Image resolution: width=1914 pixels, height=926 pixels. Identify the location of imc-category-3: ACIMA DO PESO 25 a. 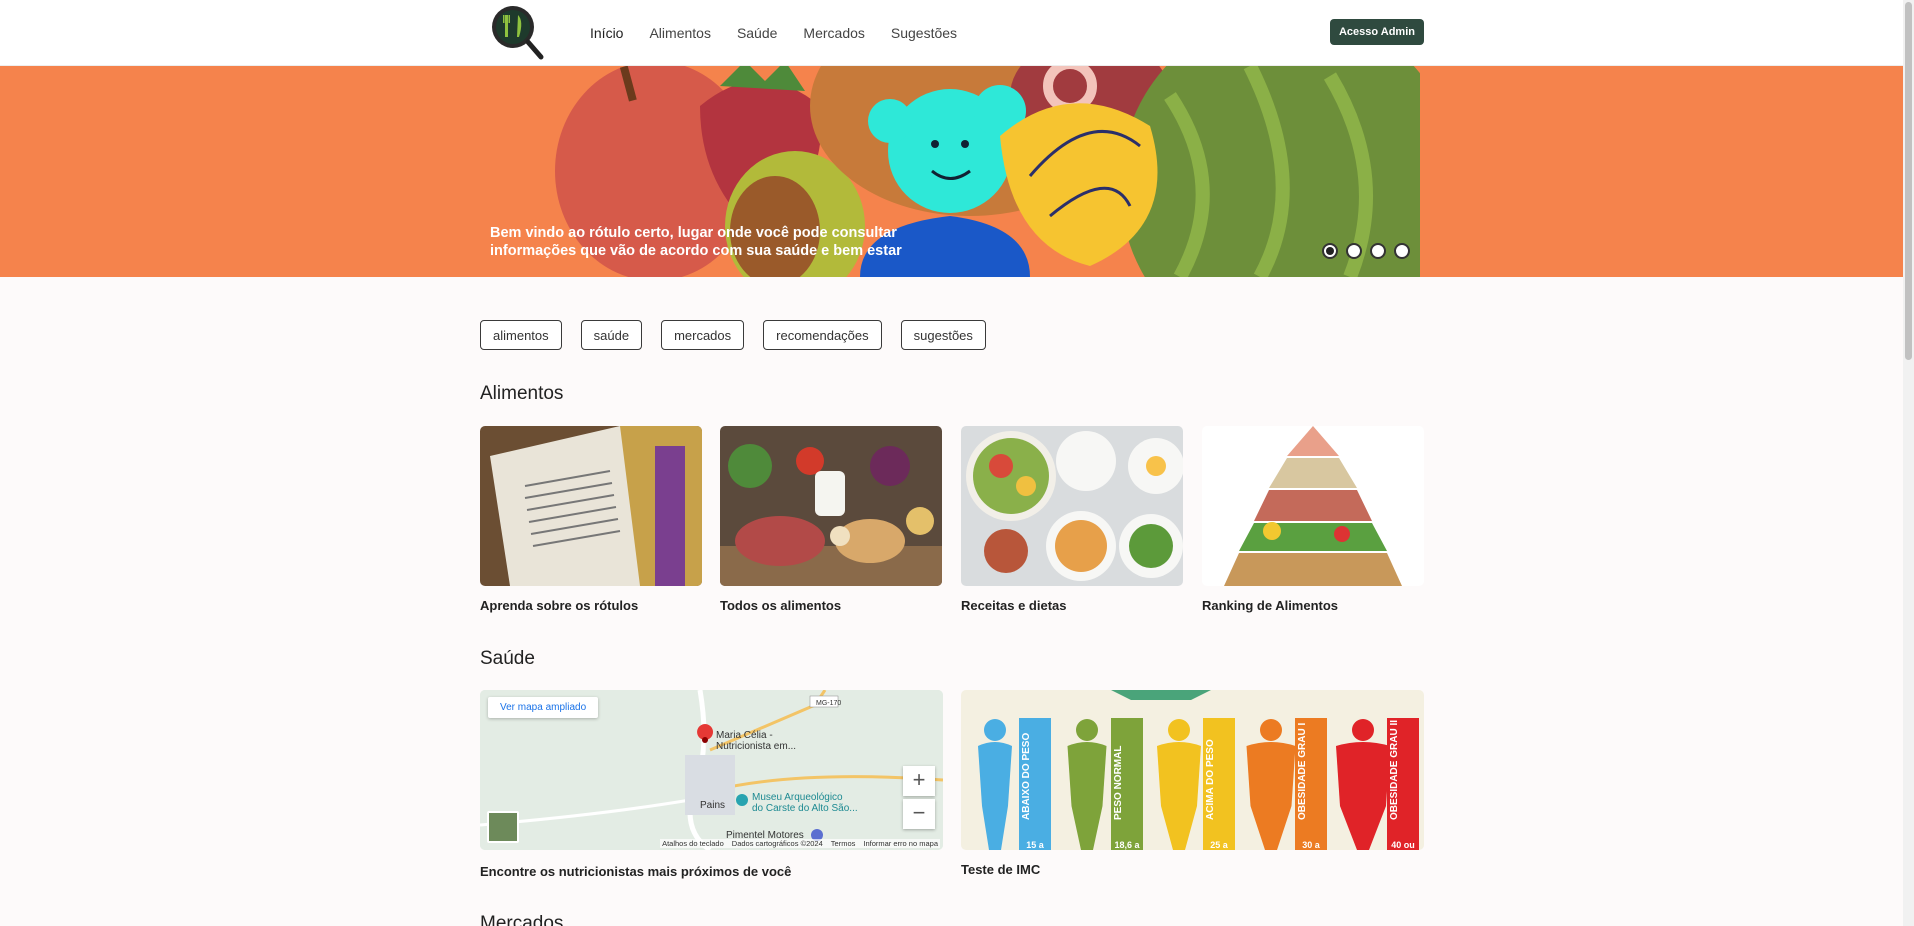
(1195, 783).